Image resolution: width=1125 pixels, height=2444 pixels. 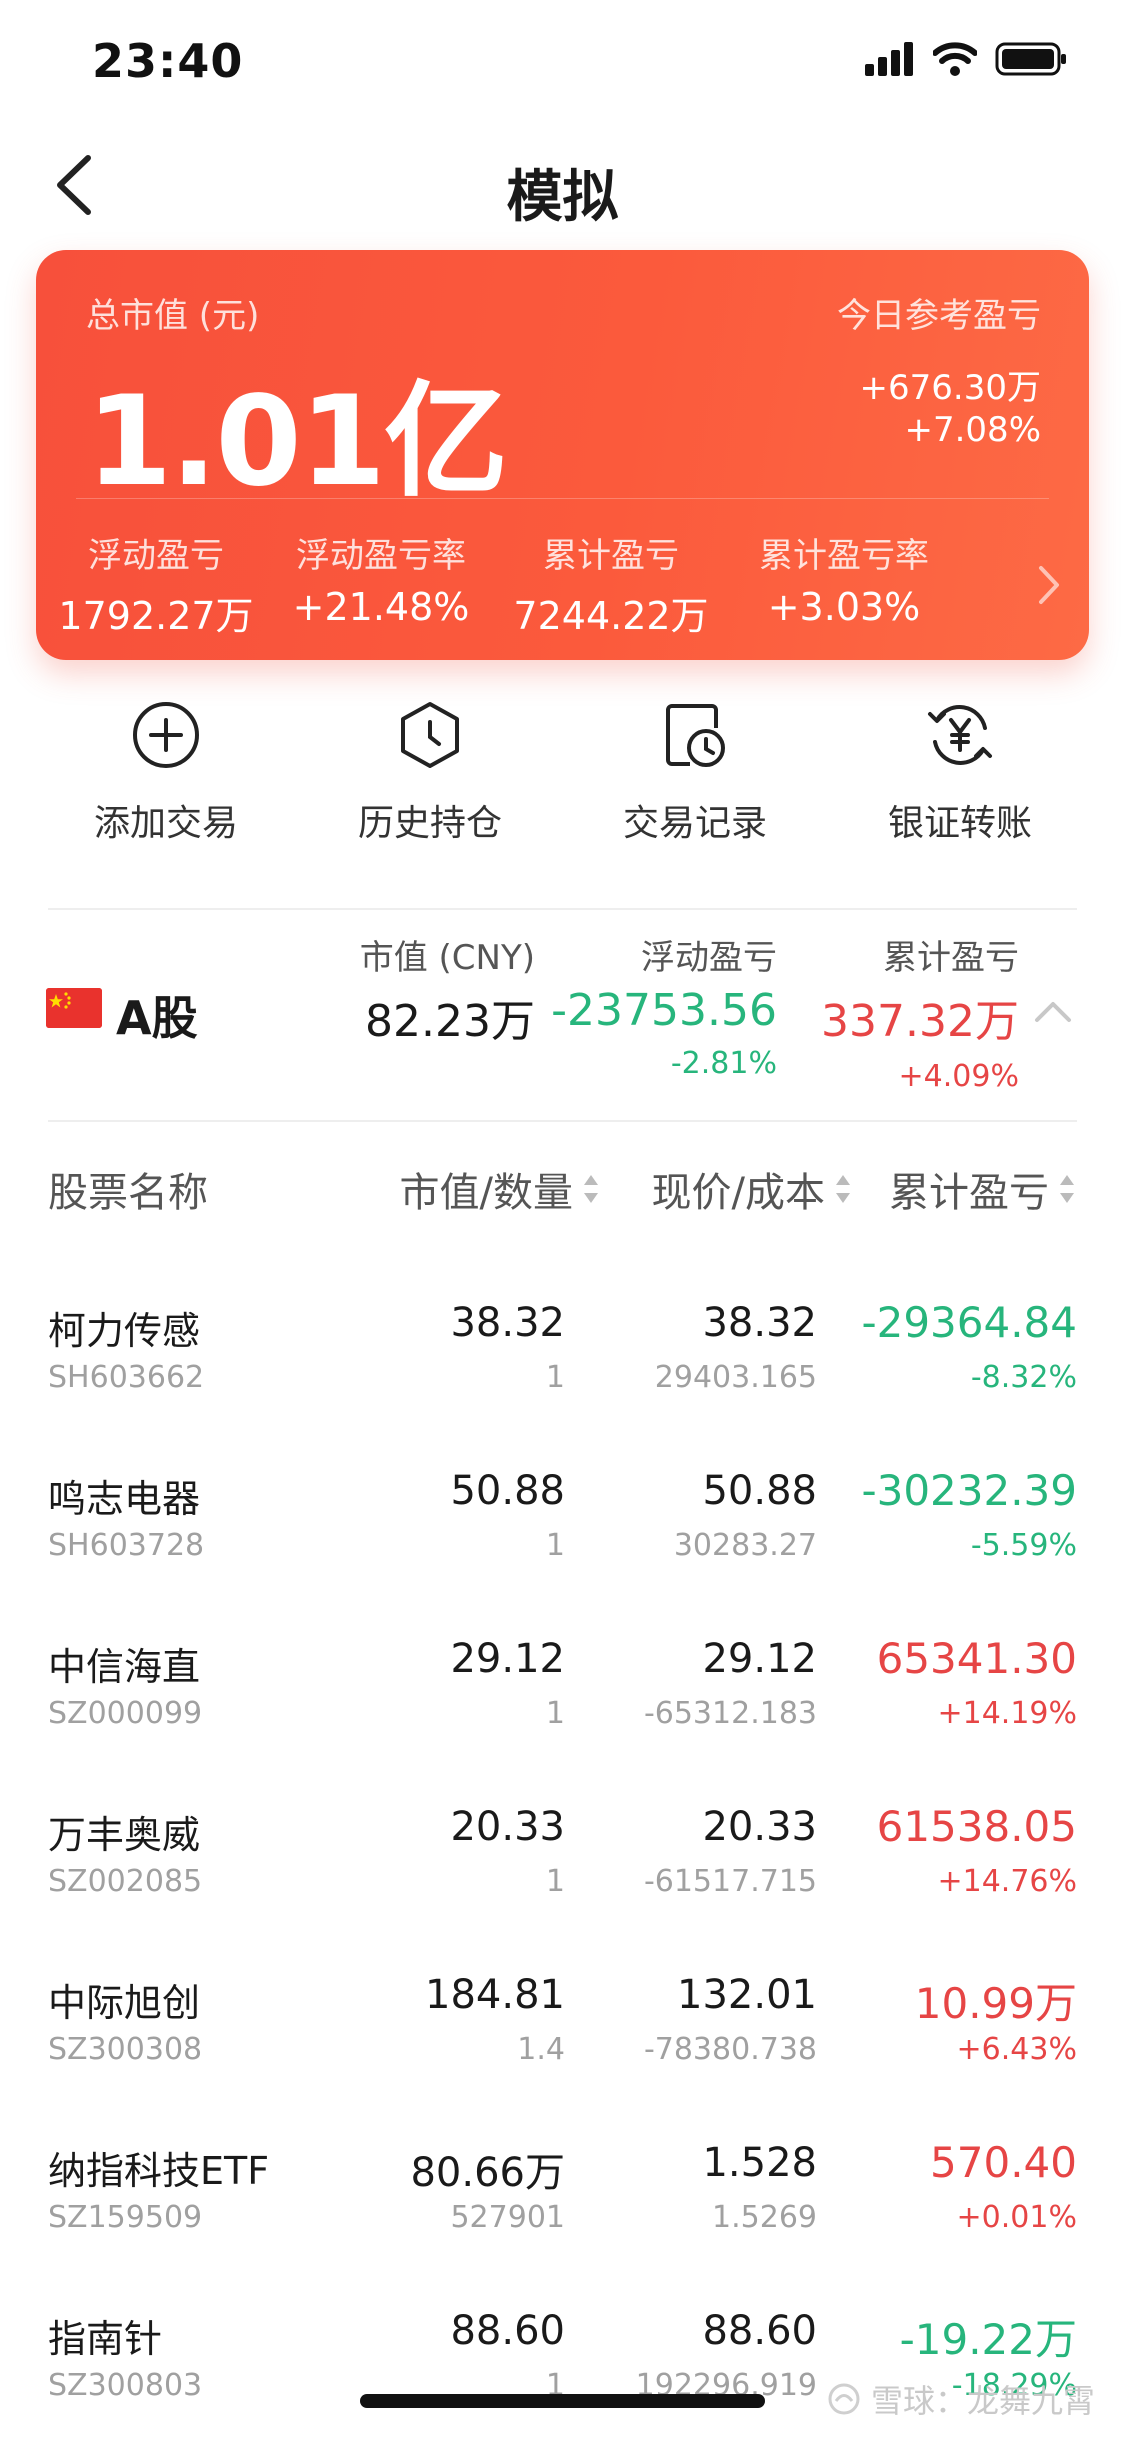 I want to click on stock-name: 纳指科技ETF, so click(x=159, y=2171).